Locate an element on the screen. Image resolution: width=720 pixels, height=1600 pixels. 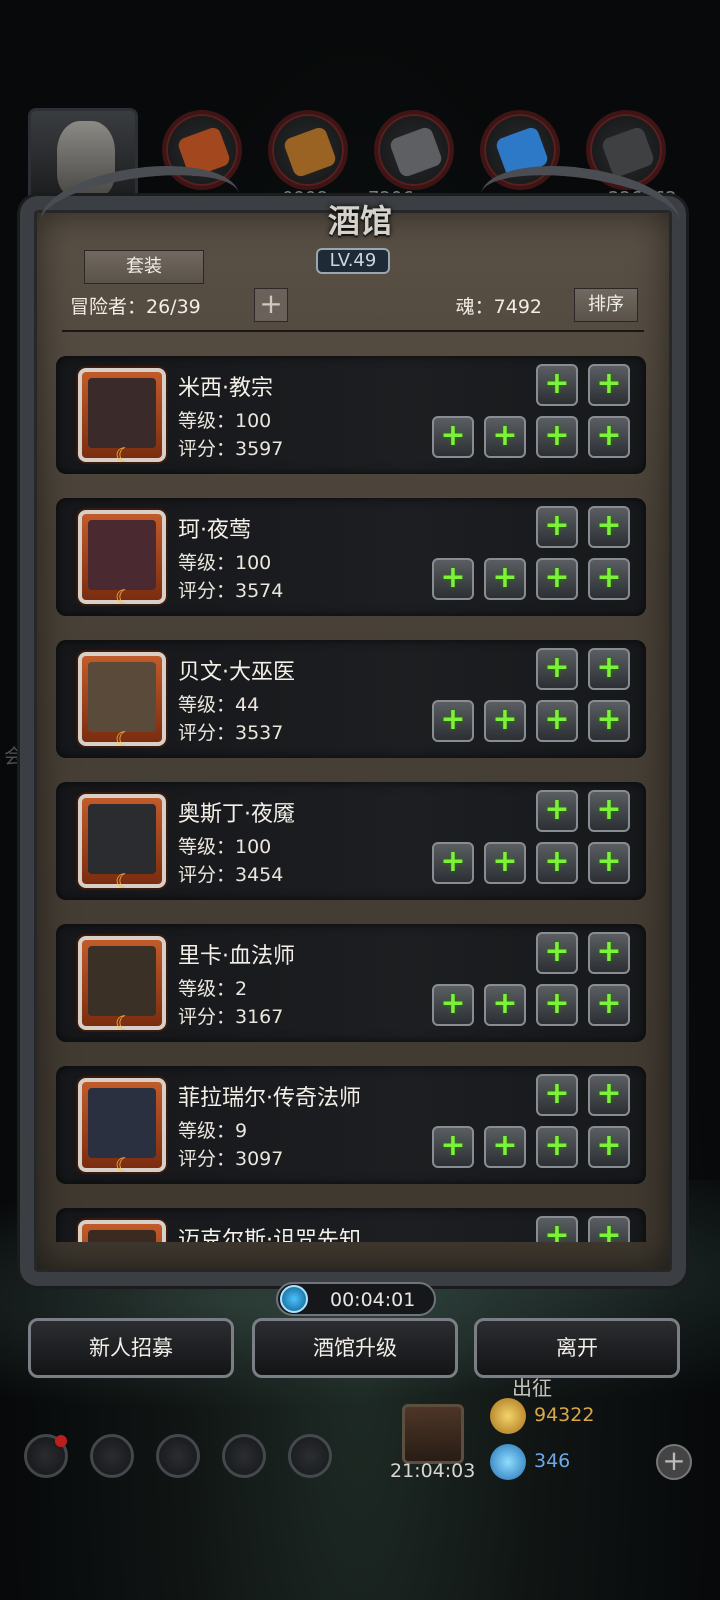
divider is located at coordinates (353, 331).